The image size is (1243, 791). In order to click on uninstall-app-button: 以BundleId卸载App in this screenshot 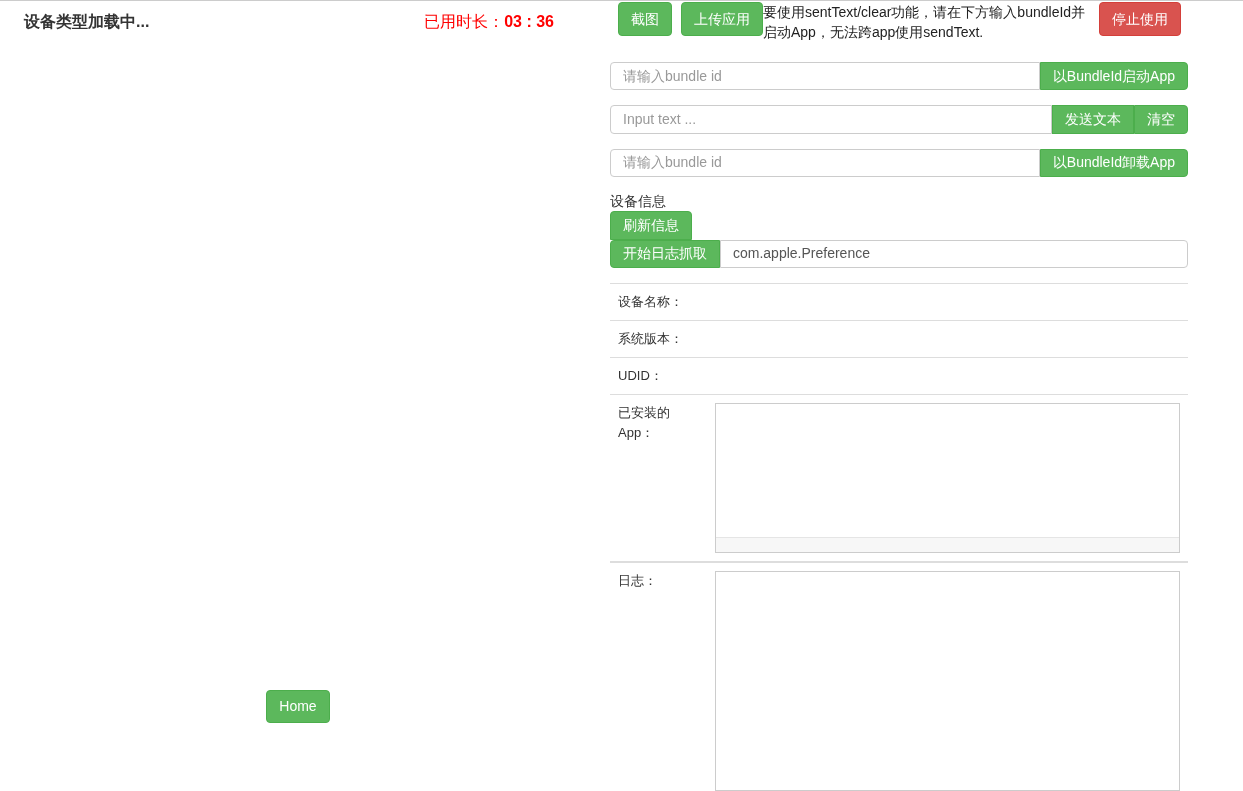, I will do `click(1113, 162)`.